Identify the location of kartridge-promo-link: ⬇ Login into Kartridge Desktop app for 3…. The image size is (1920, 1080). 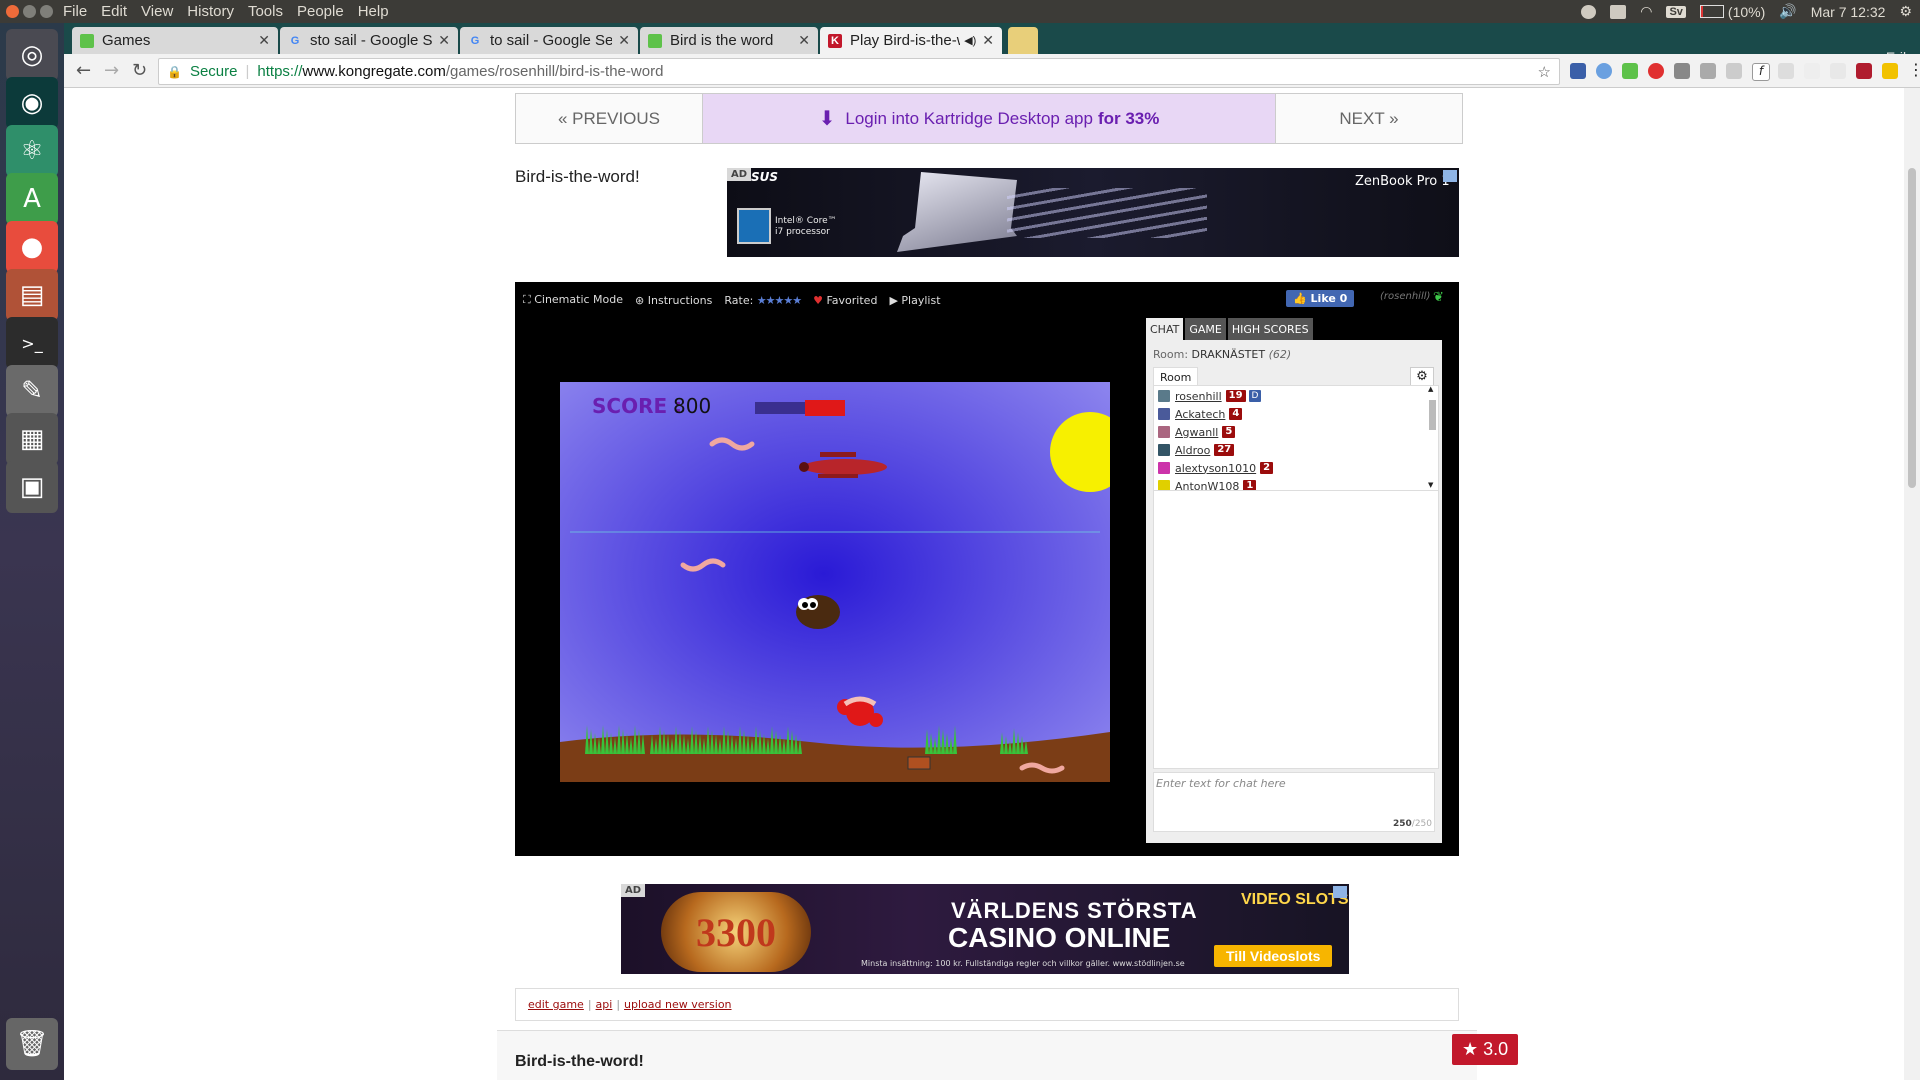
(989, 118).